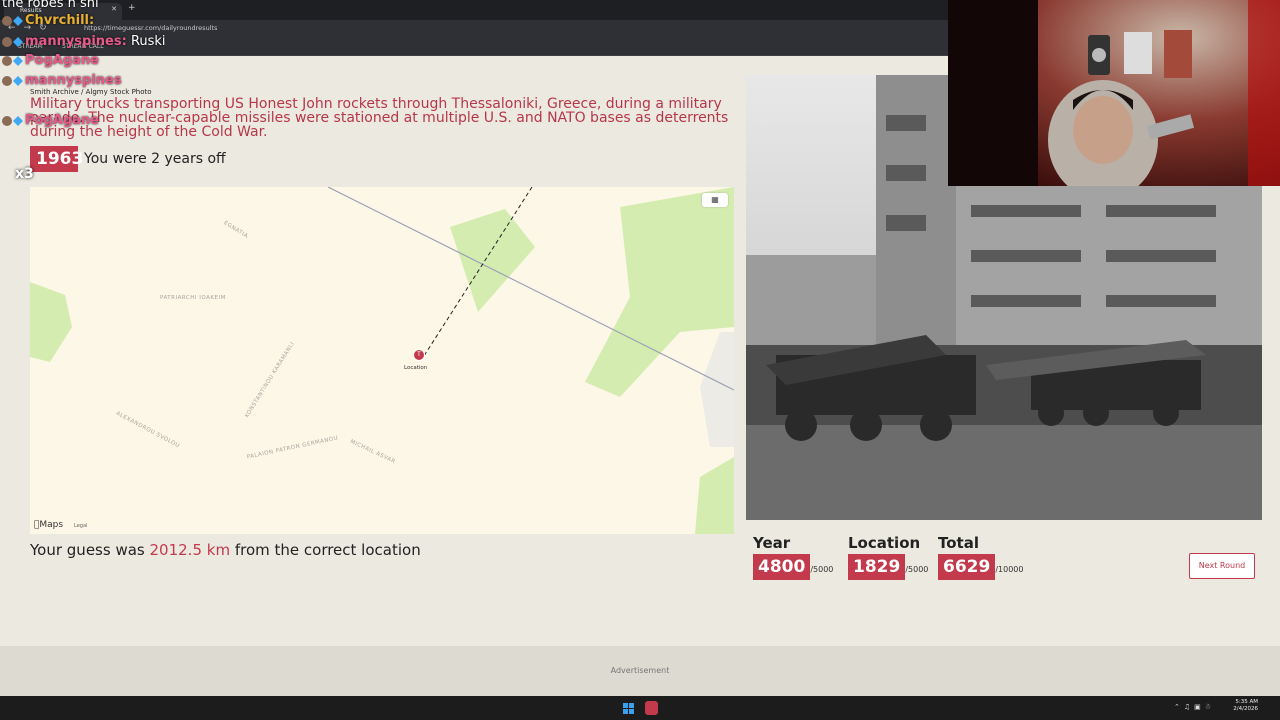 Image resolution: width=1280 pixels, height=720 pixels. Describe the element at coordinates (1194, 707) in the screenshot. I see `system-tray: ⌃♫▣☃` at that location.